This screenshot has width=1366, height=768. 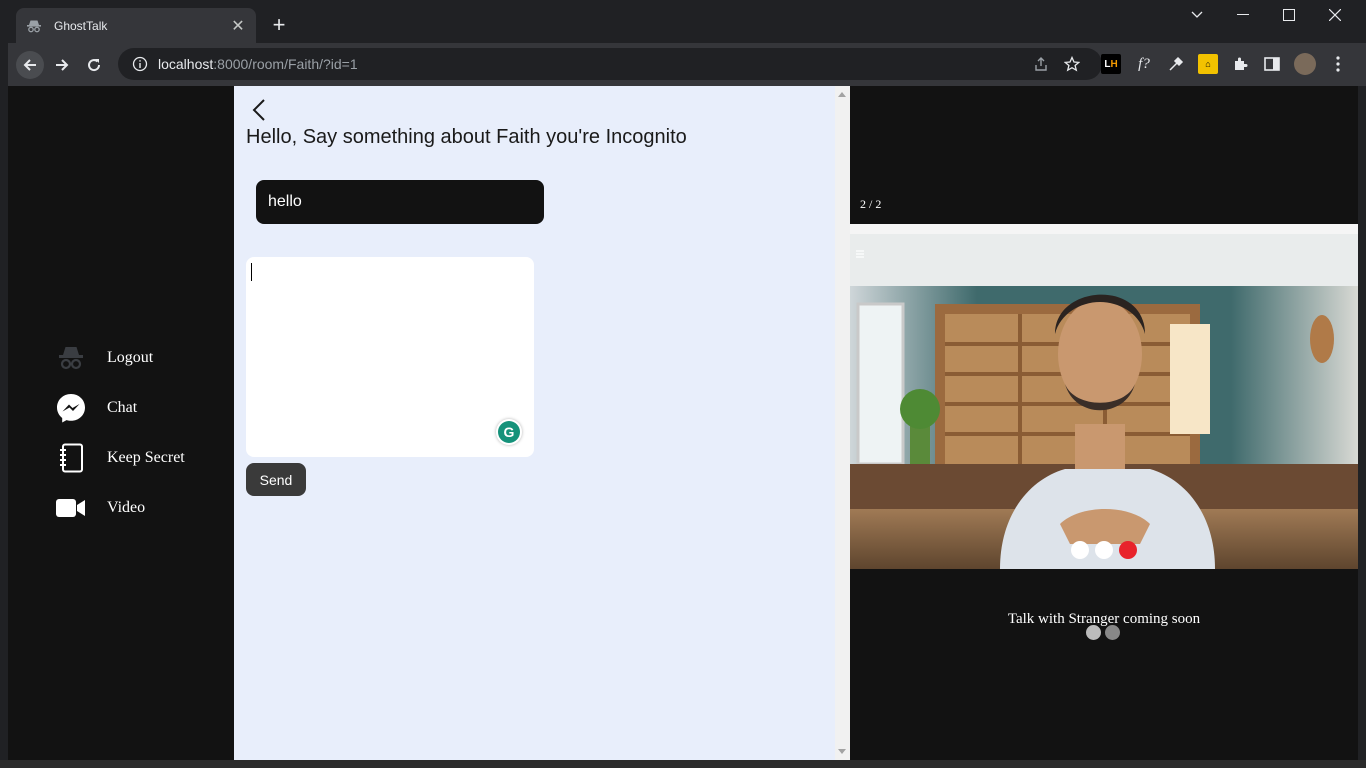 I want to click on json-viewer-extension-icon: ⌂, so click(x=1208, y=64).